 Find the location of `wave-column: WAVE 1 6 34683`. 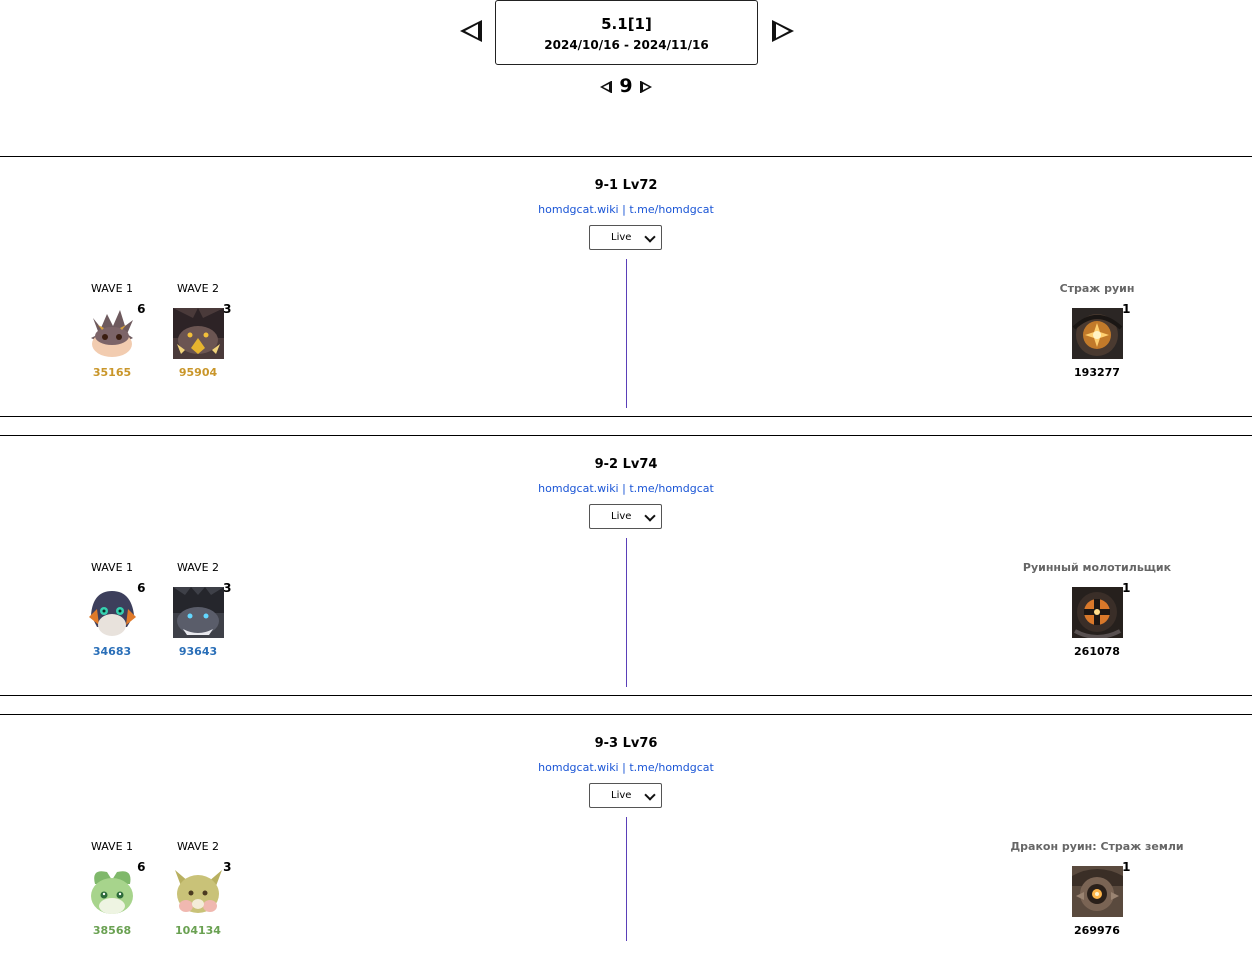

wave-column: WAVE 1 6 34683 is located at coordinates (112, 609).